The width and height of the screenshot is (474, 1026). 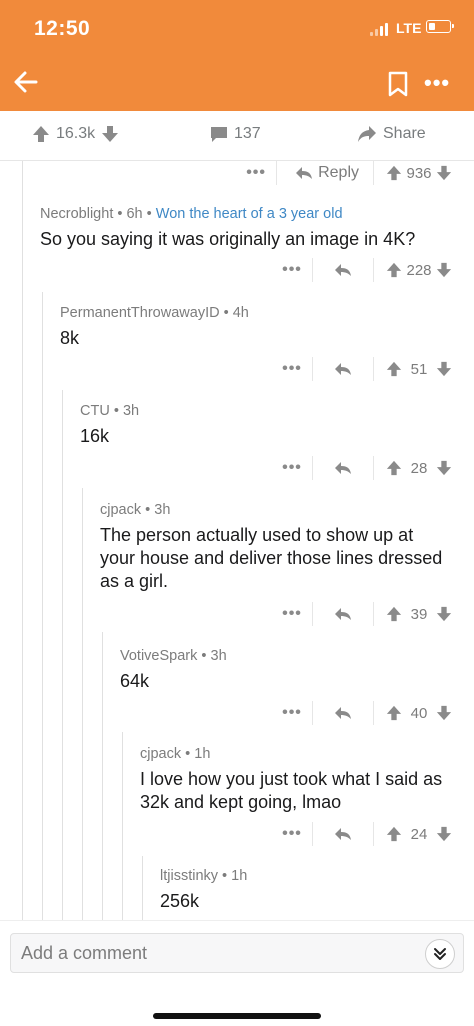 What do you see at coordinates (419, 834) in the screenshot?
I see `comment-score: 24` at bounding box center [419, 834].